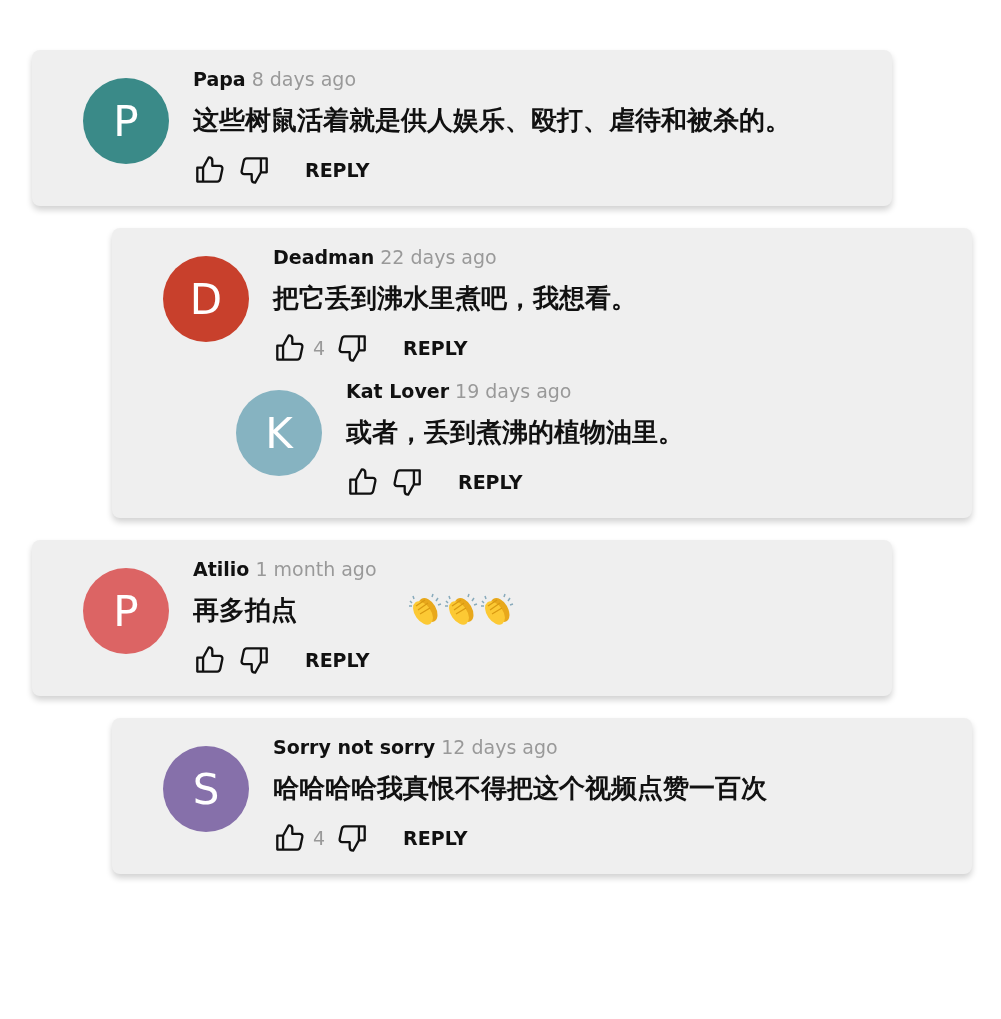  Describe the element at coordinates (324, 257) in the screenshot. I see `author-name: Deadman` at that location.